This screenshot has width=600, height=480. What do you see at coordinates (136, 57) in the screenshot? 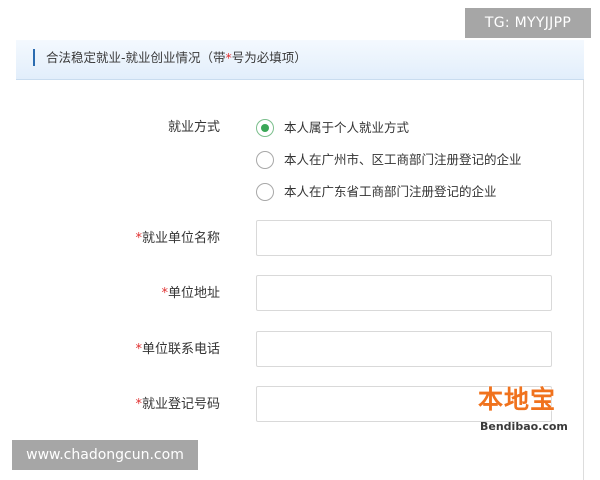
I see `section-title-prefix: 合法稳定就业-就业创业情况（带` at bounding box center [136, 57].